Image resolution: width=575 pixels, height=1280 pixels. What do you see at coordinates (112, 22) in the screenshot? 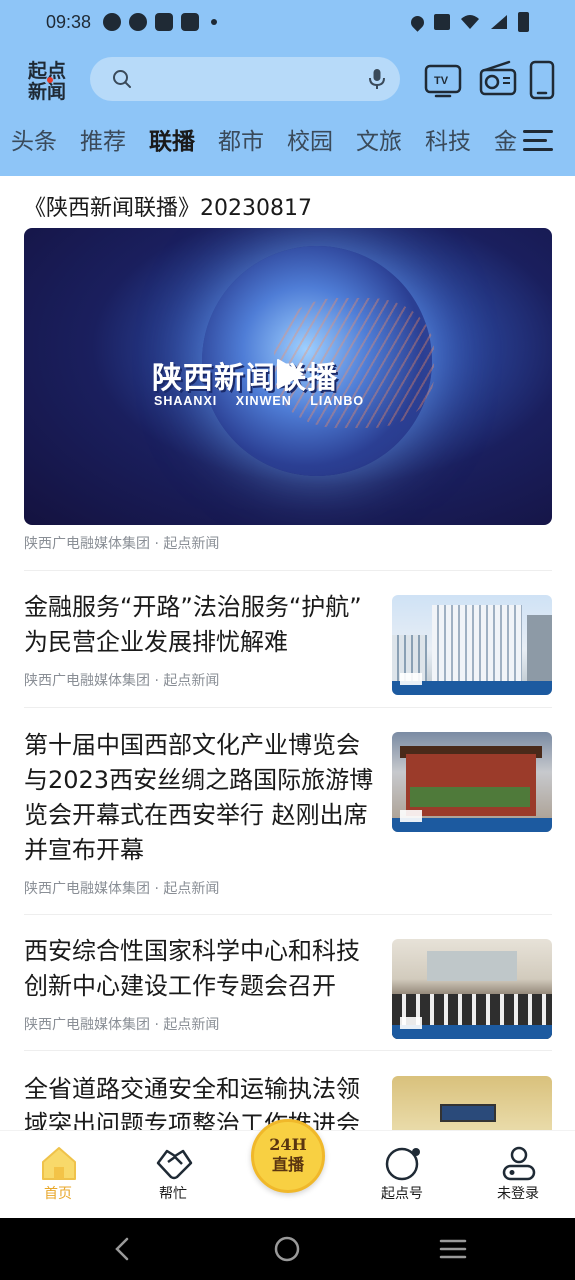
I see `chat-icon` at bounding box center [112, 22].